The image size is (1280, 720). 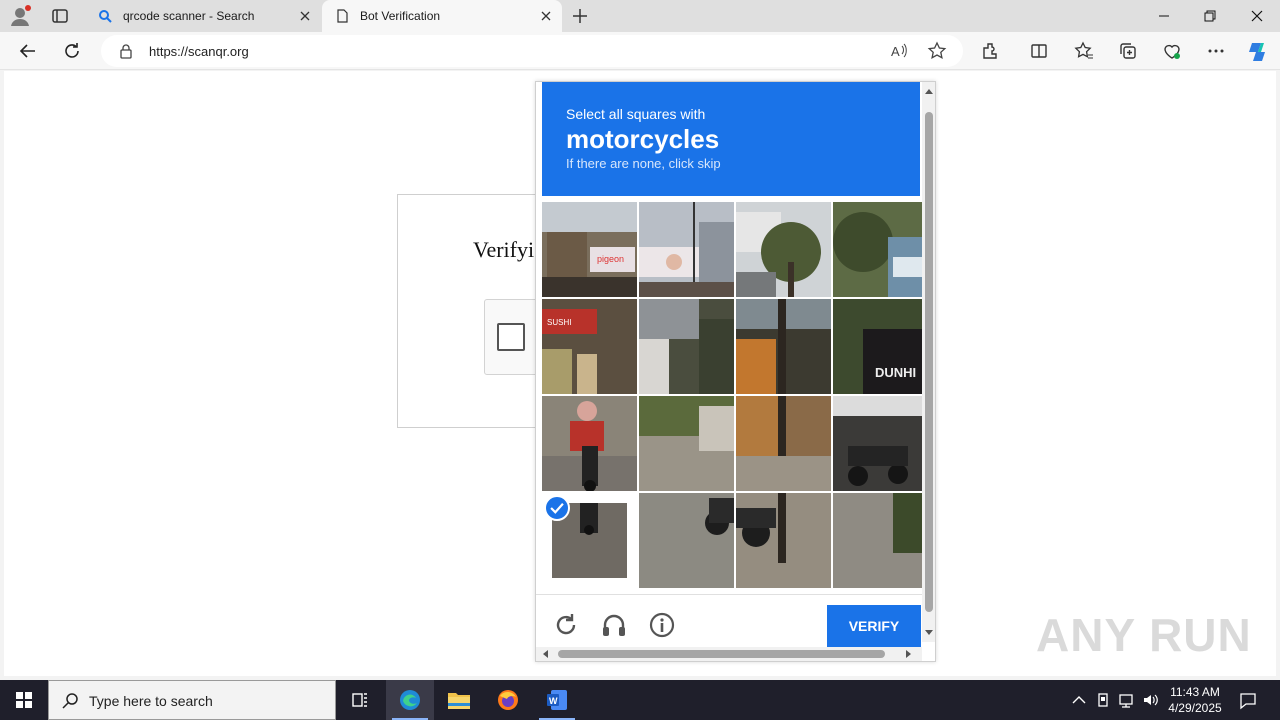 I want to click on favorites-icon, so click(x=1084, y=51).